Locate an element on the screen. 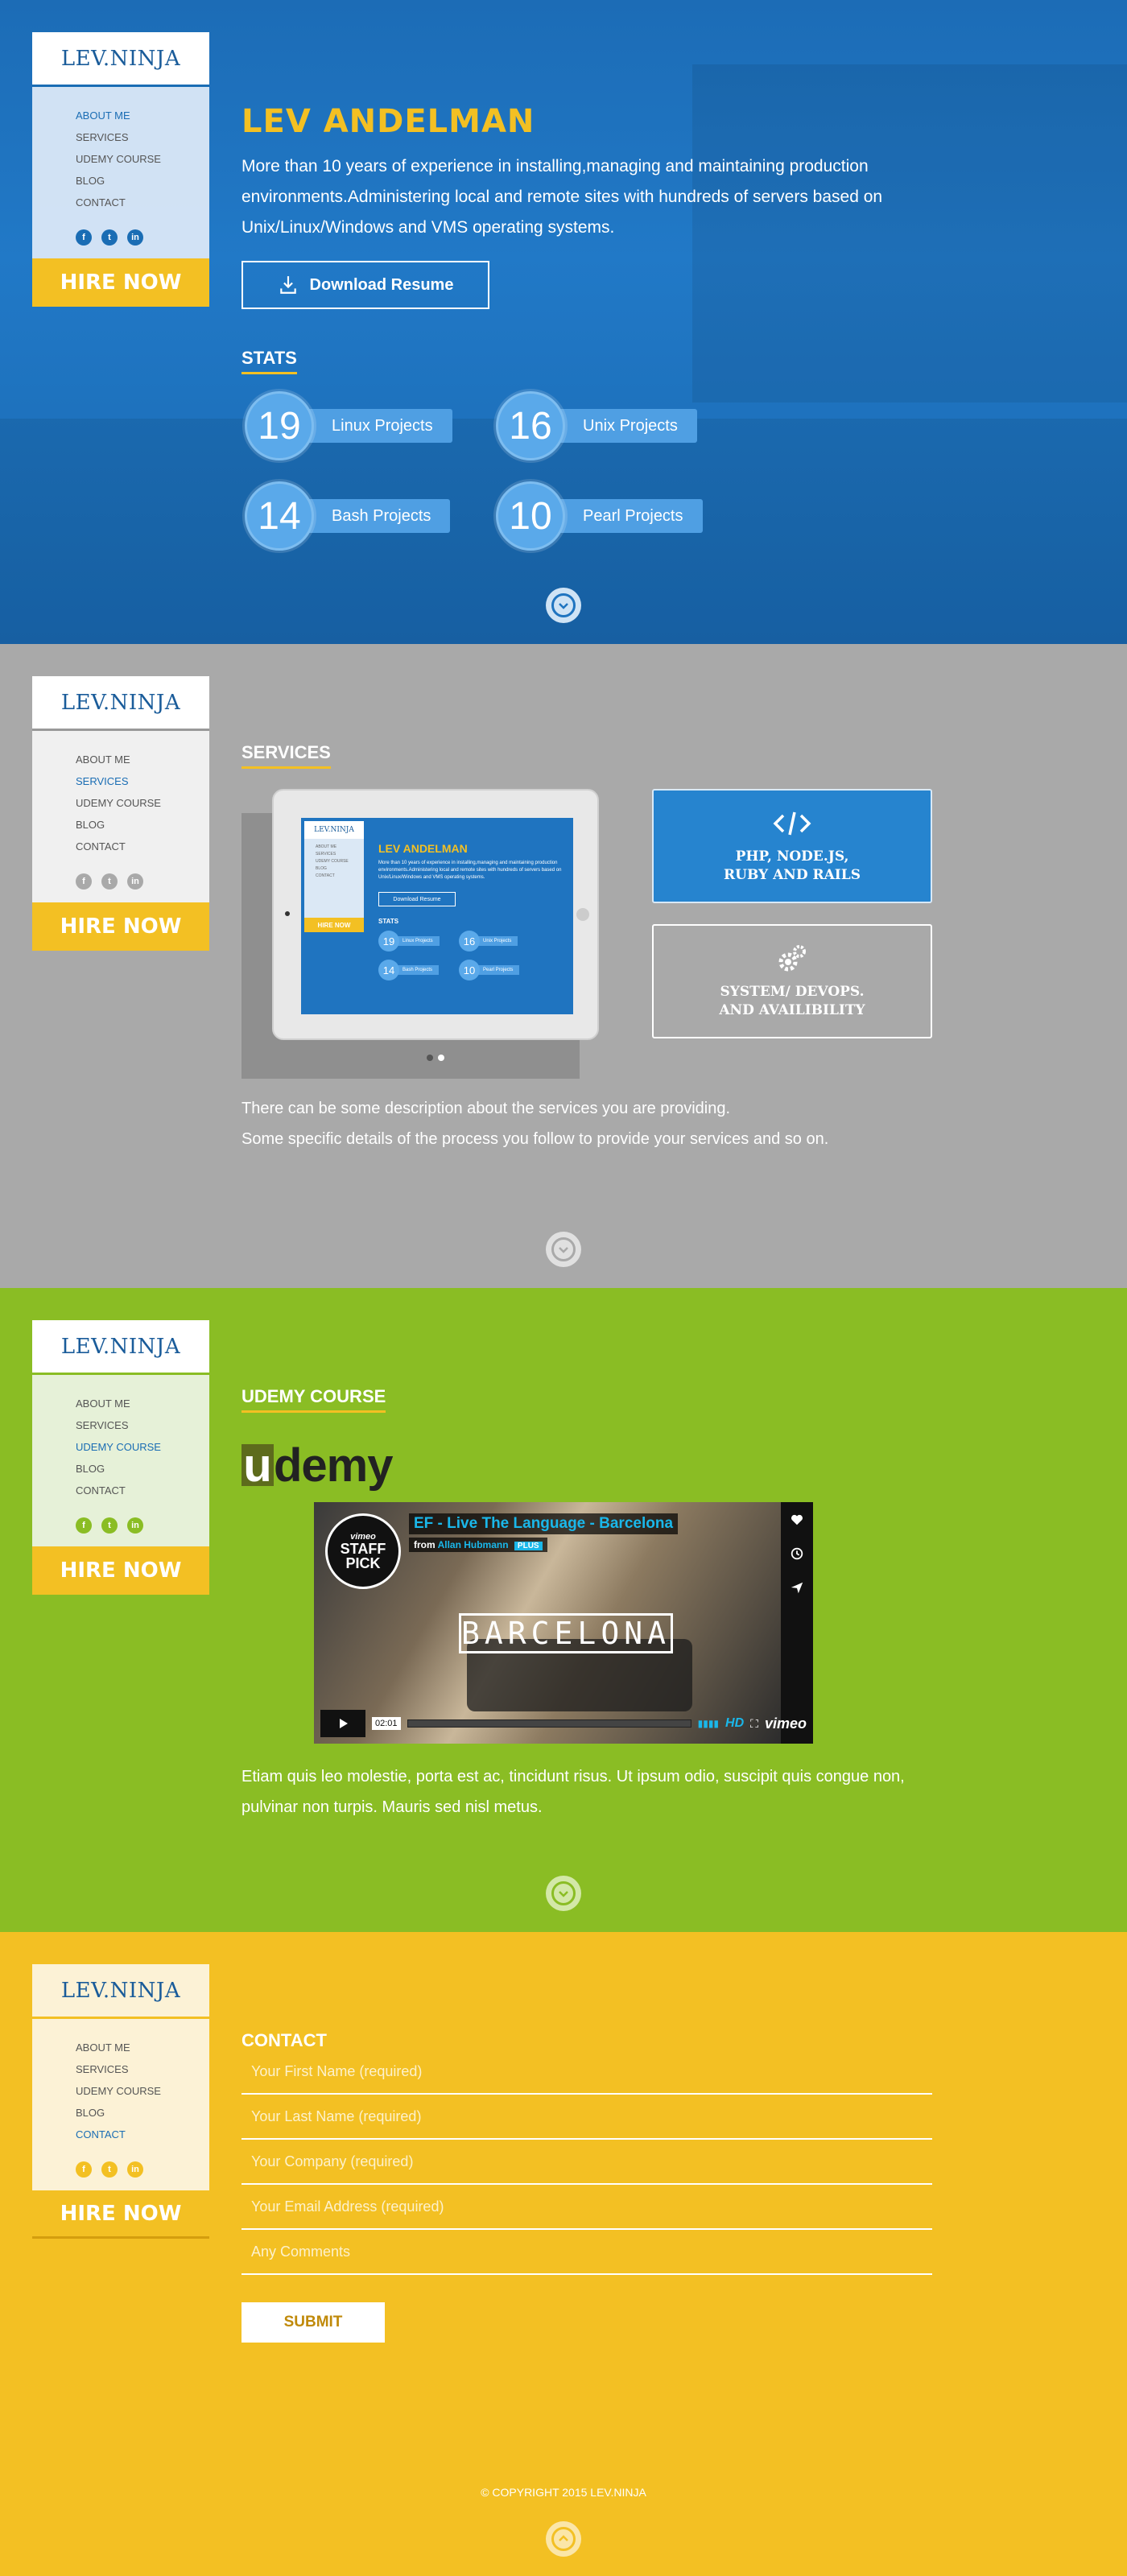  last-name-field is located at coordinates (587, 2117).